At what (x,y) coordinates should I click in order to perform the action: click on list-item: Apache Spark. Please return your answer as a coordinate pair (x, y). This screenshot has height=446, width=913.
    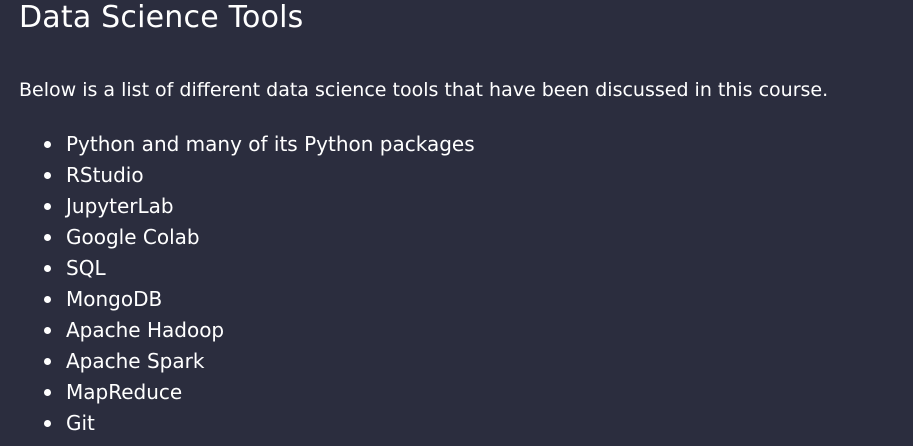
    Looking at the image, I should click on (237, 361).